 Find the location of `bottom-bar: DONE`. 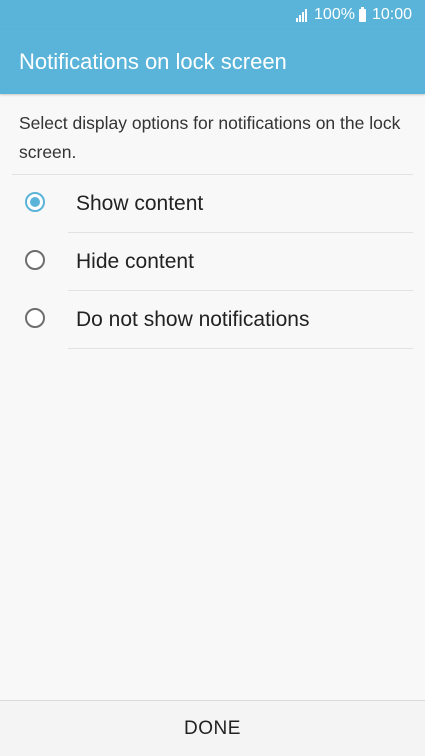

bottom-bar: DONE is located at coordinates (212, 728).